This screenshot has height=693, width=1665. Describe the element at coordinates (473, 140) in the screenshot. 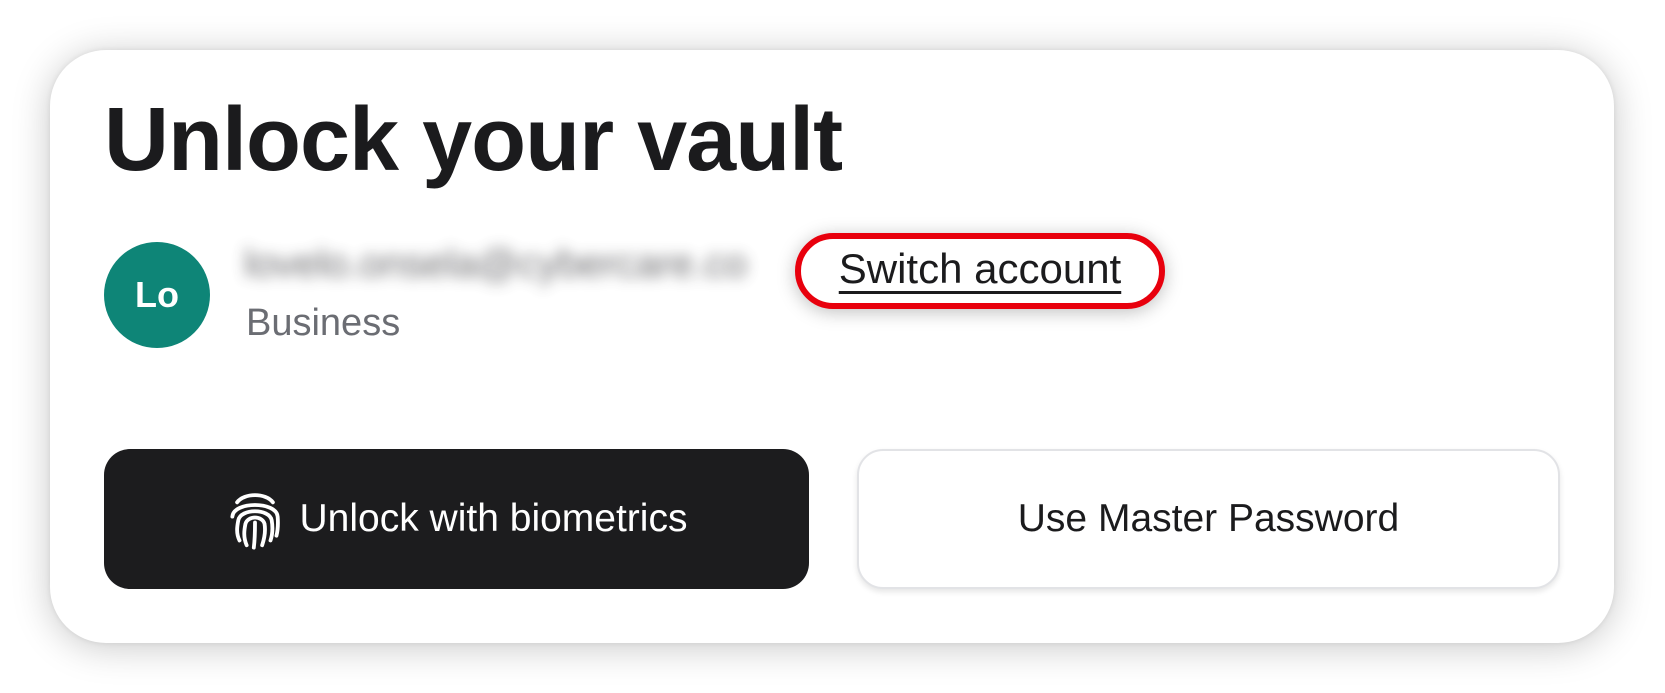

I see `page-title: Unlock your vault` at that location.